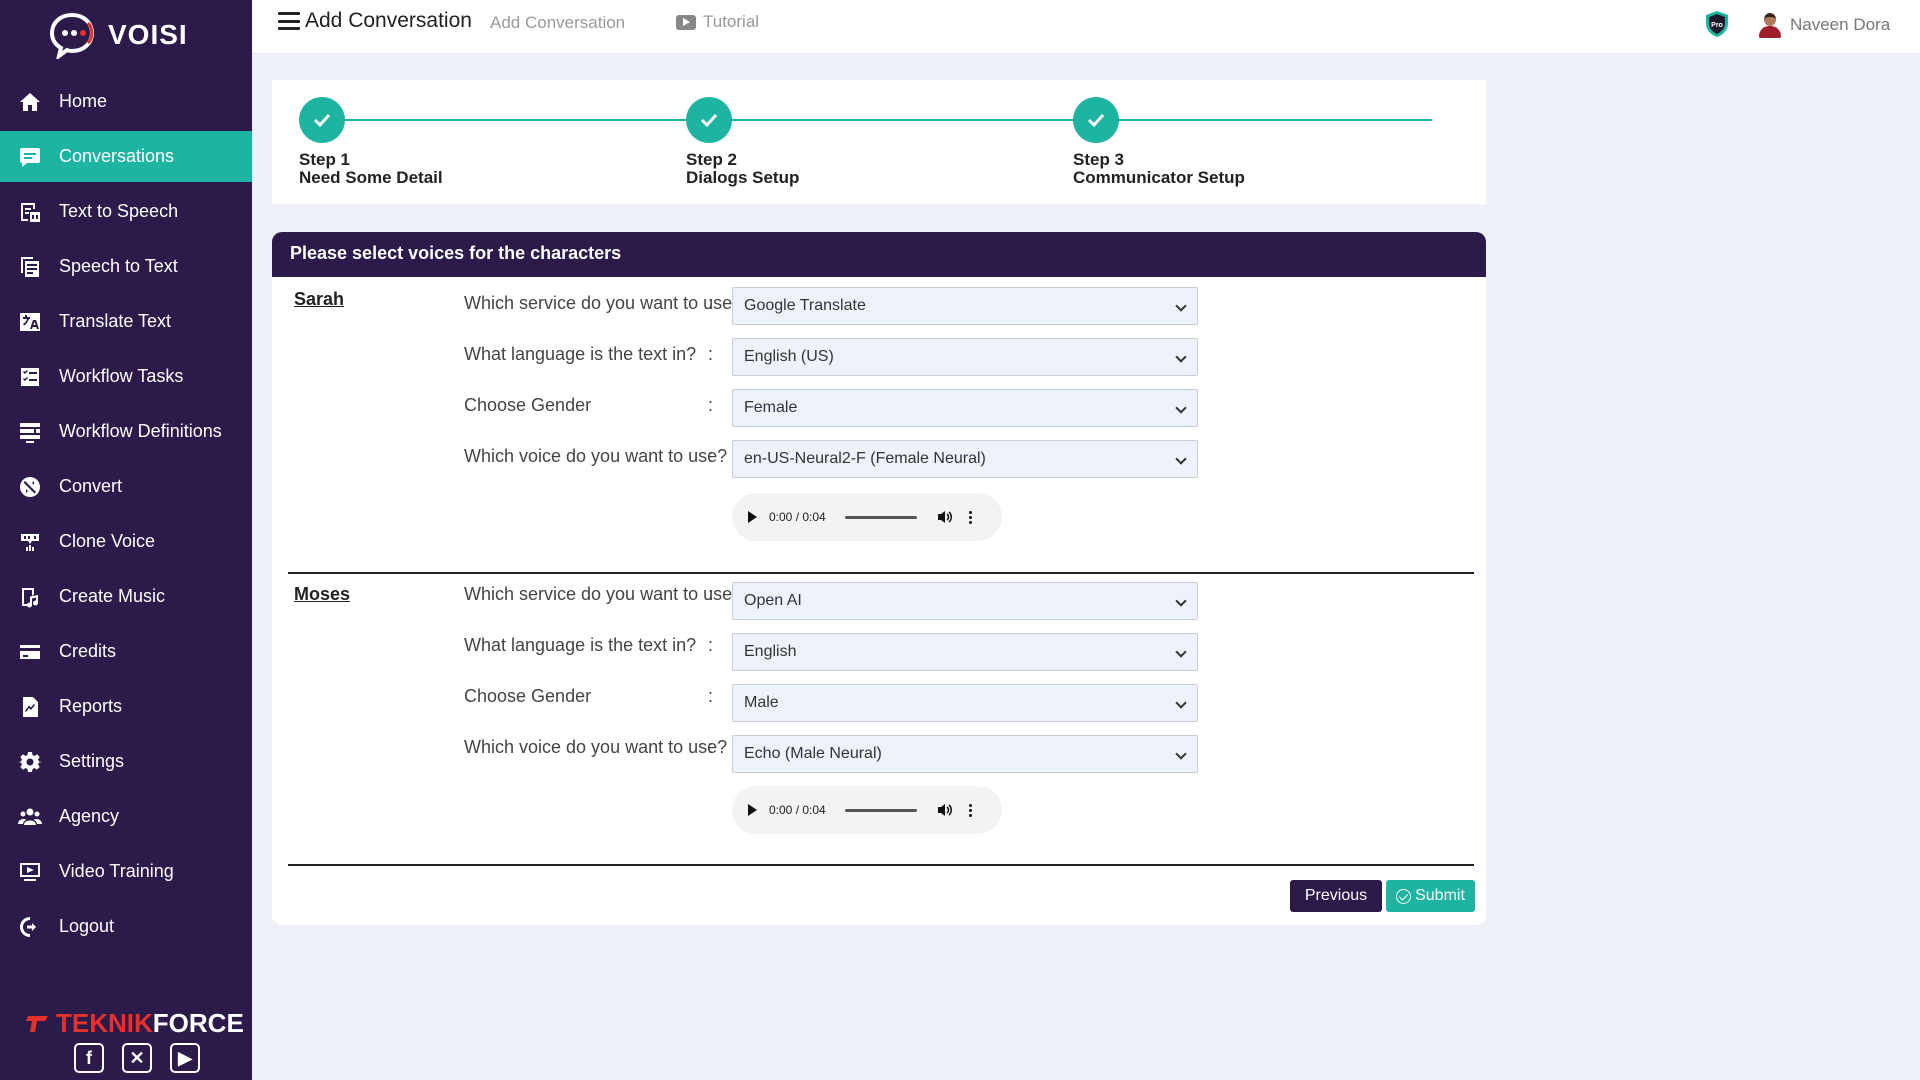 The width and height of the screenshot is (1920, 1080). What do you see at coordinates (557, 23) in the screenshot?
I see `breadcrumb: Add Conversation` at bounding box center [557, 23].